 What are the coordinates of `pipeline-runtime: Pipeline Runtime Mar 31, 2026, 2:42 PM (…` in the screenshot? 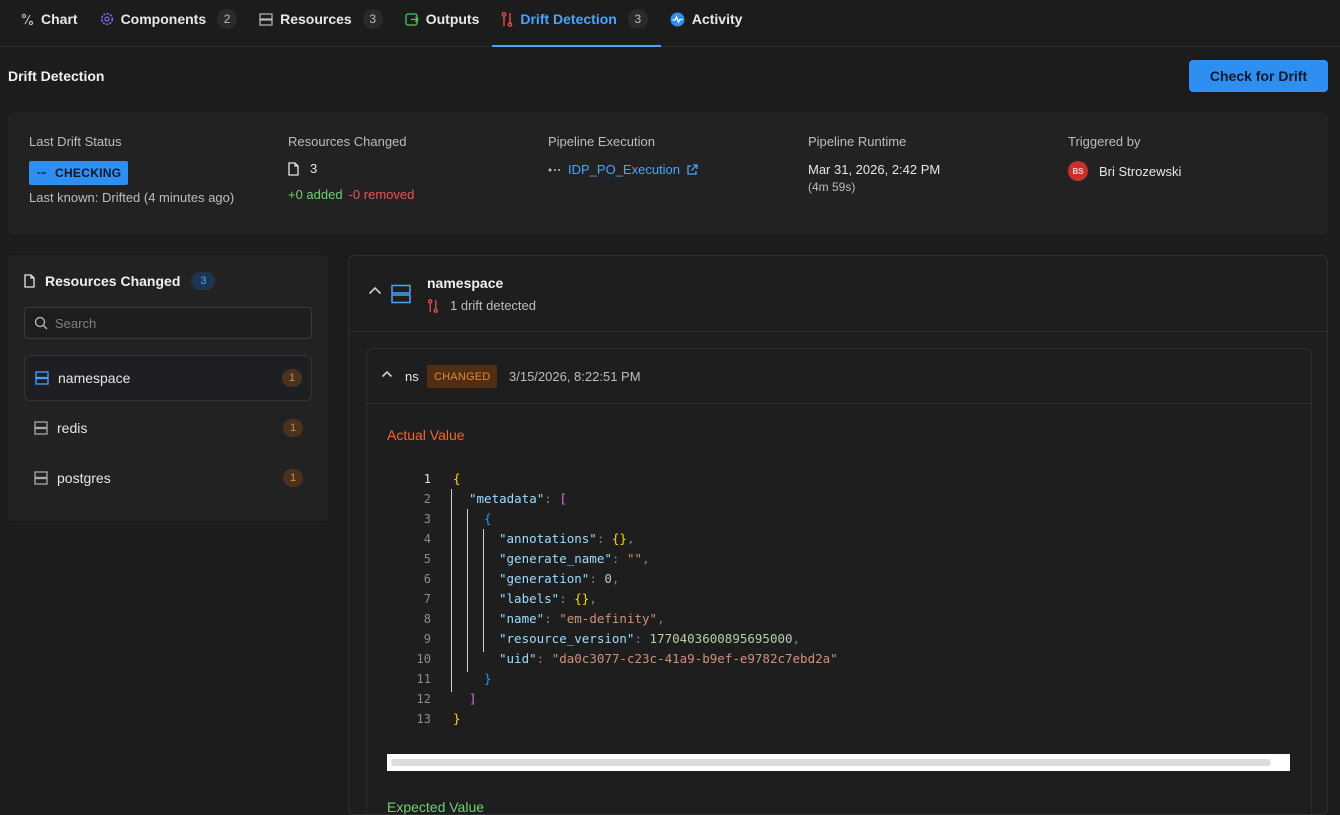 It's located at (874, 164).